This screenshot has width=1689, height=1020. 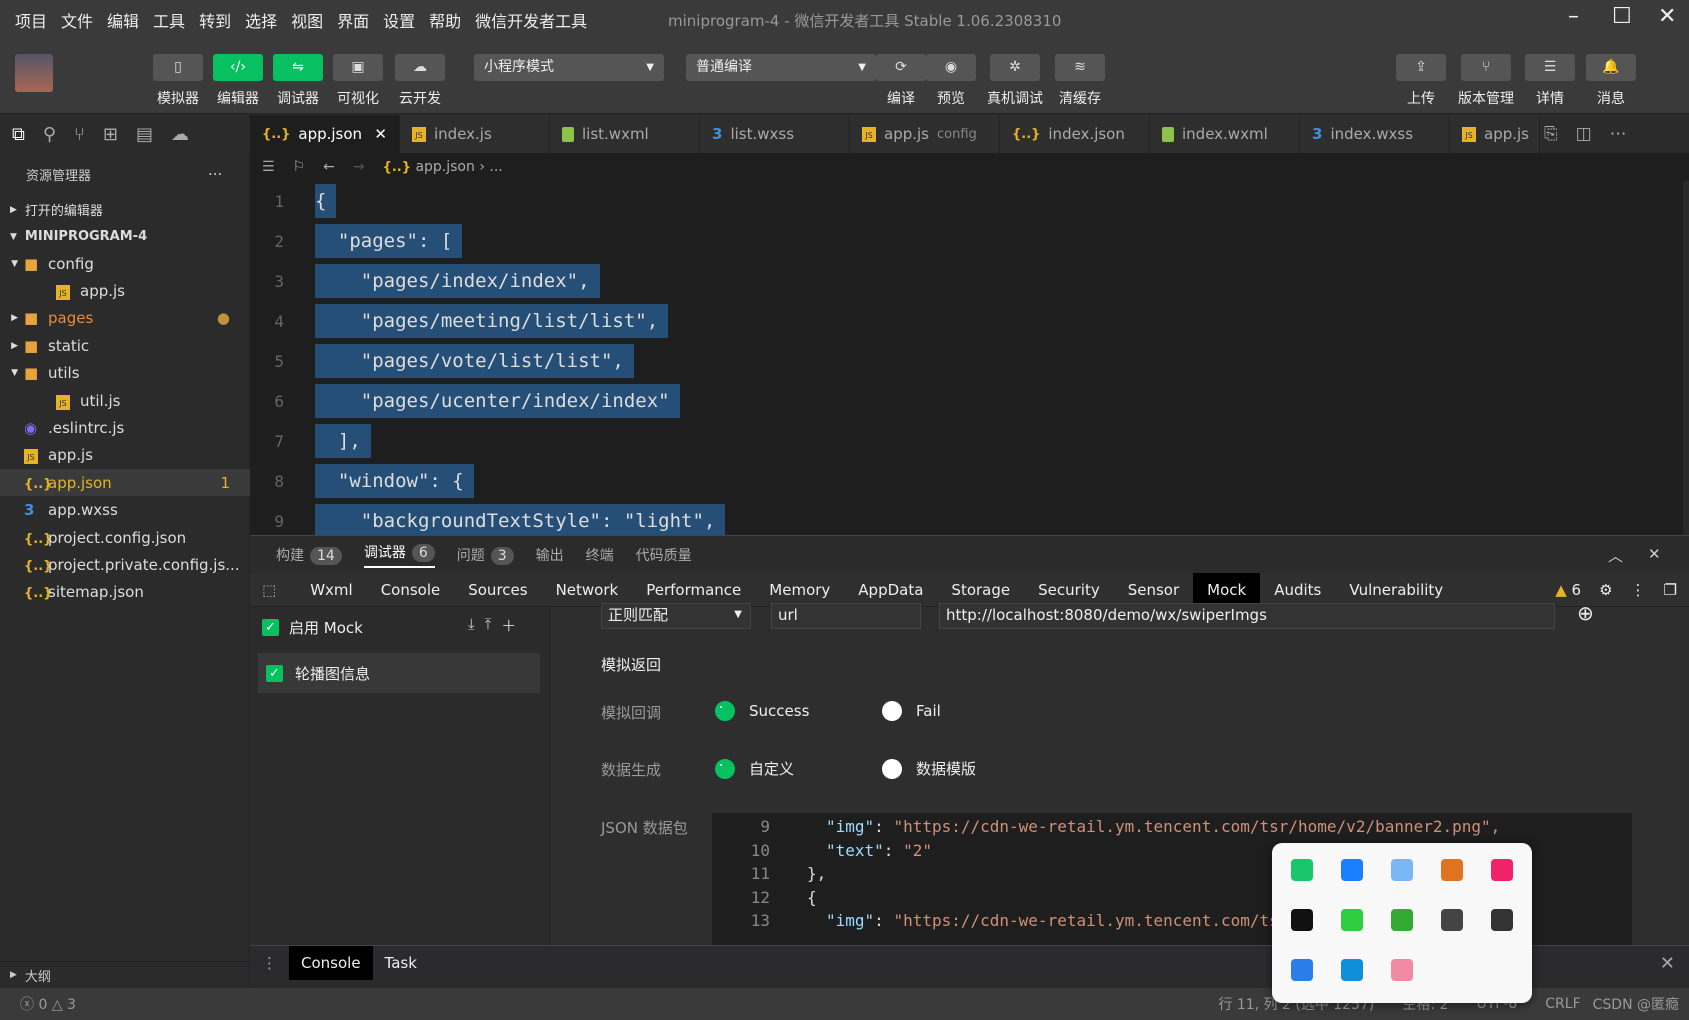 I want to click on bilibili-icon, so click(x=1402, y=970).